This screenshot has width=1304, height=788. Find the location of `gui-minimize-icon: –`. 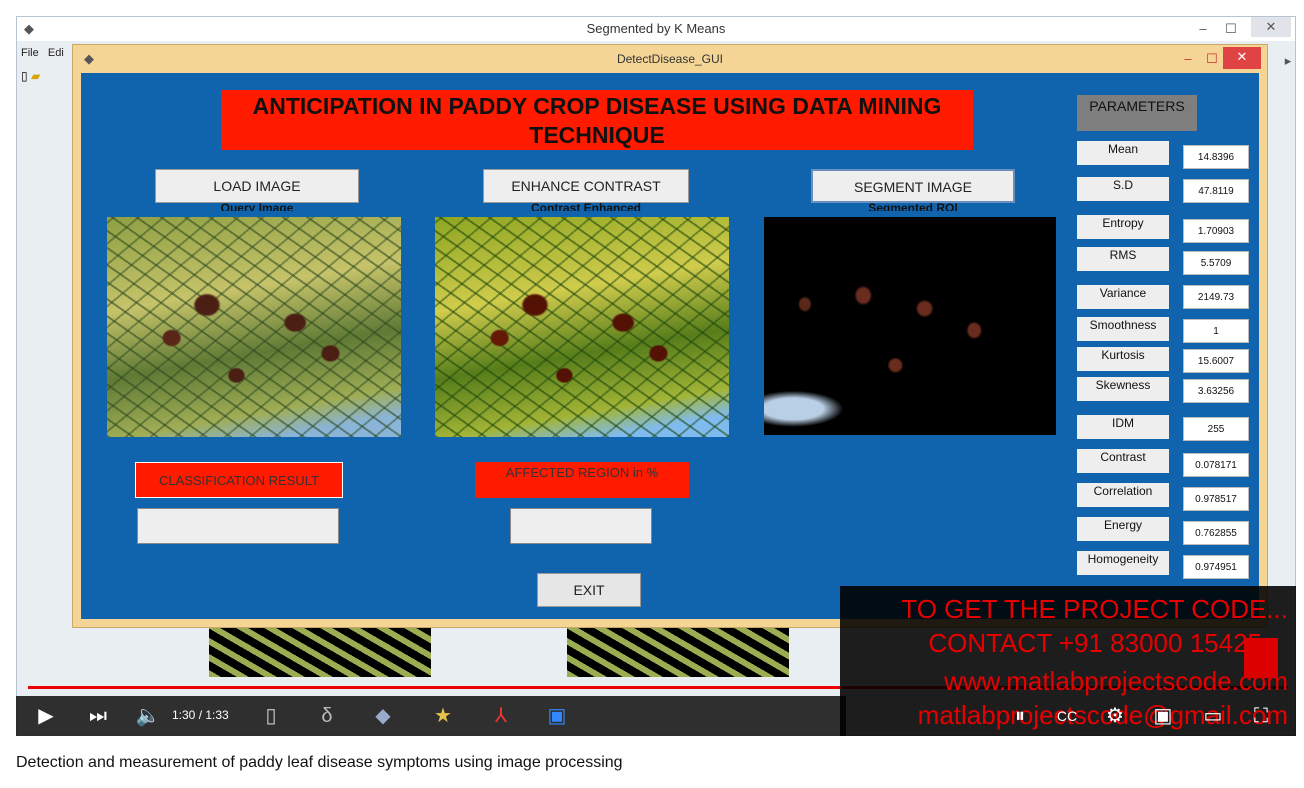

gui-minimize-icon: – is located at coordinates (1188, 59).